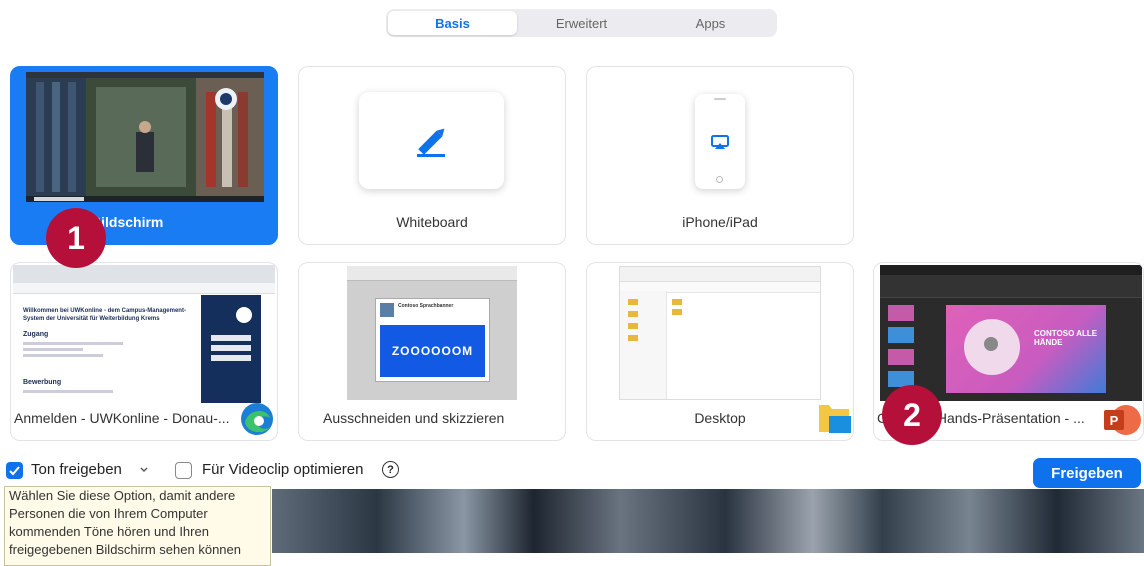 The width and height of the screenshot is (1144, 566). I want to click on share-audio-checkbox, so click(14, 470).